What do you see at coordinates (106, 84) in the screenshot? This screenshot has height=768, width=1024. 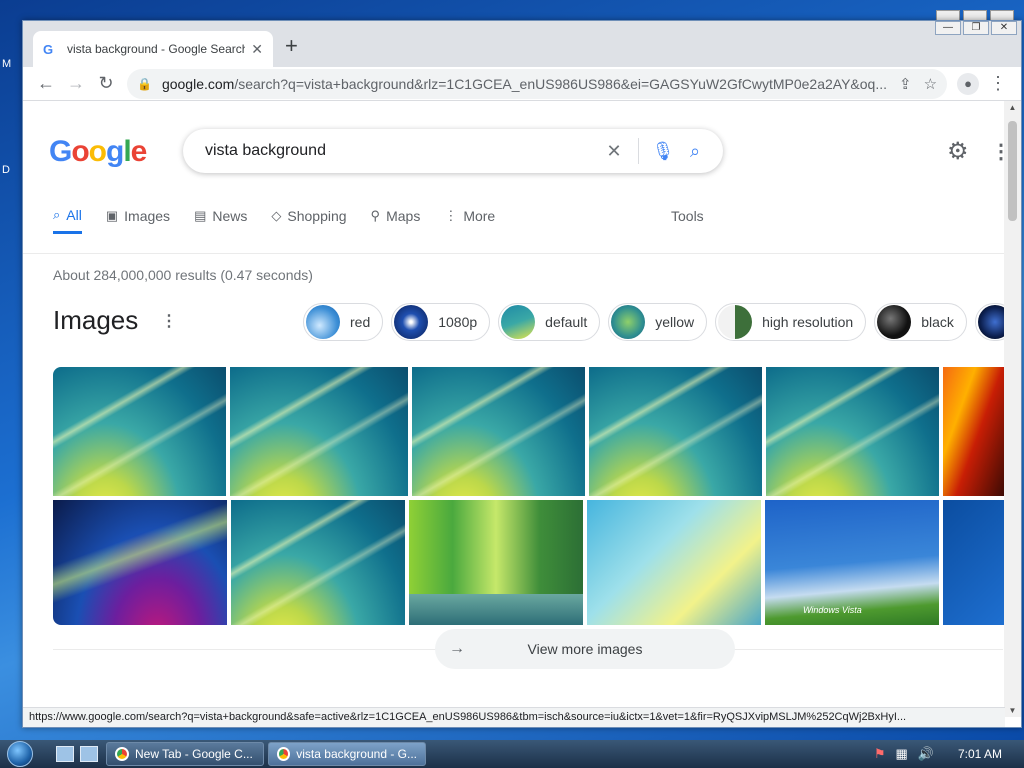 I see `reload-button: ↻` at bounding box center [106, 84].